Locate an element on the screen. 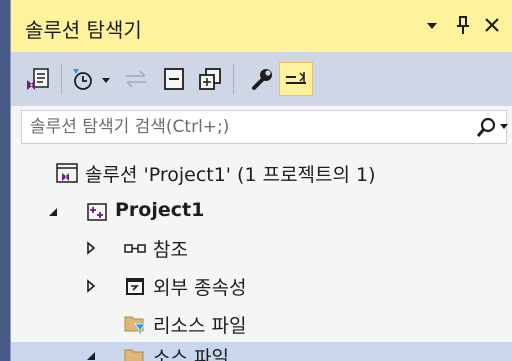  clock-icon is located at coordinates (91, 79).